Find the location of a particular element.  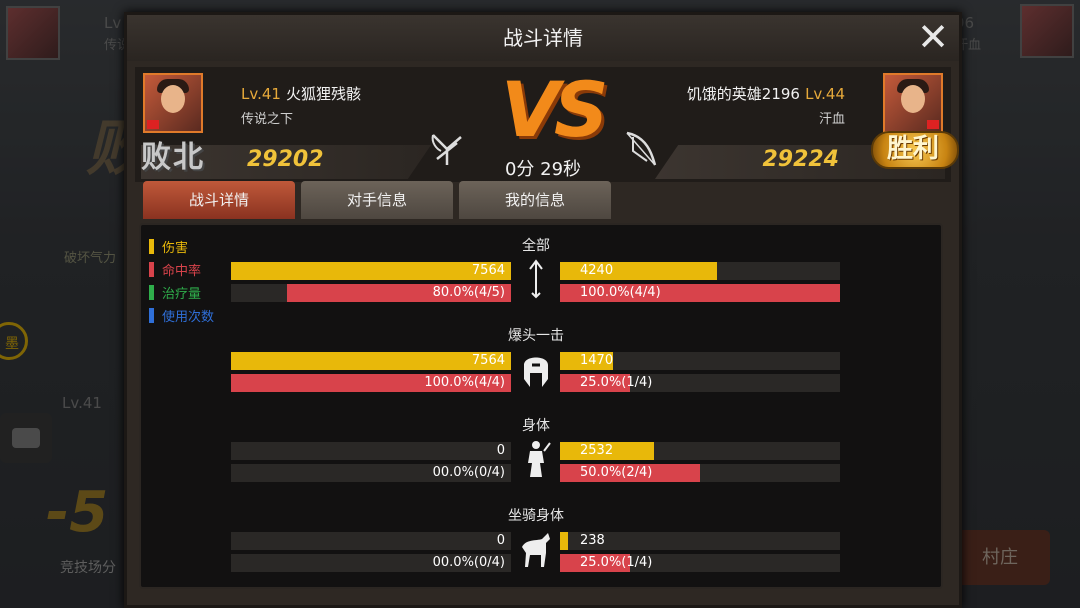

left-stat-row: 80.0%(4/5) is located at coordinates (371, 293).